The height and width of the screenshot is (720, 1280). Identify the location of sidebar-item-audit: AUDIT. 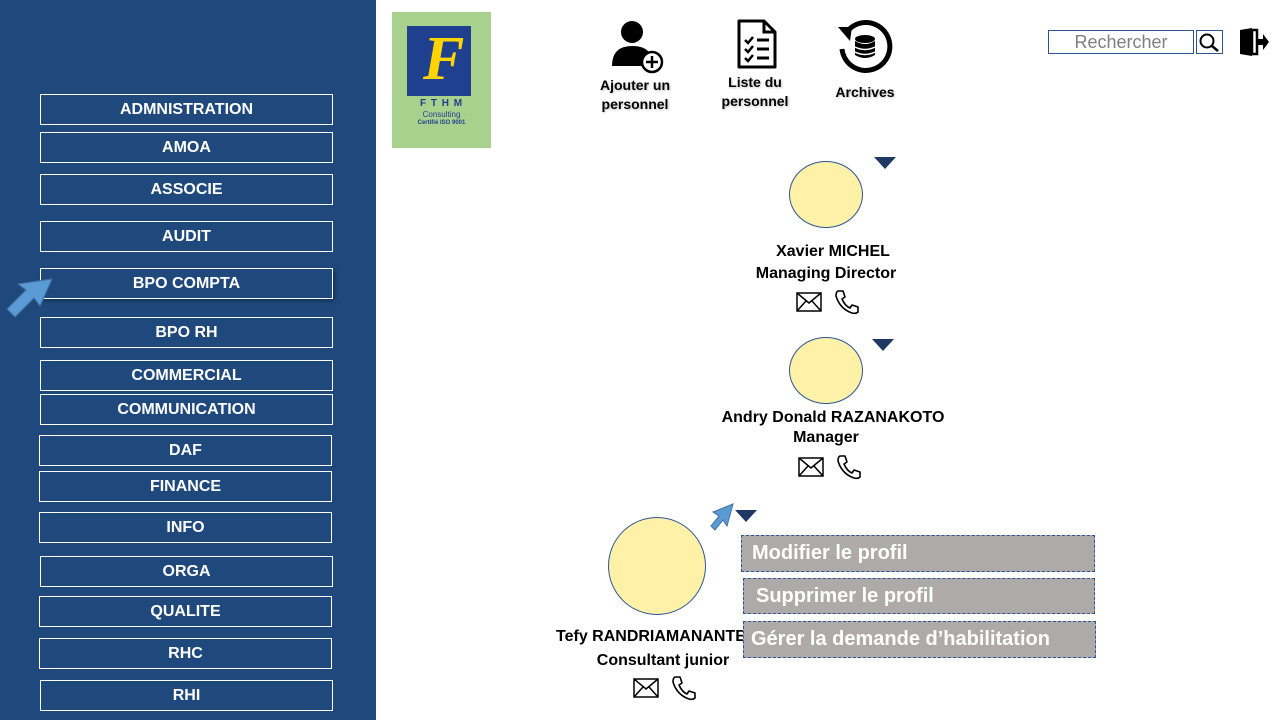
(186, 236).